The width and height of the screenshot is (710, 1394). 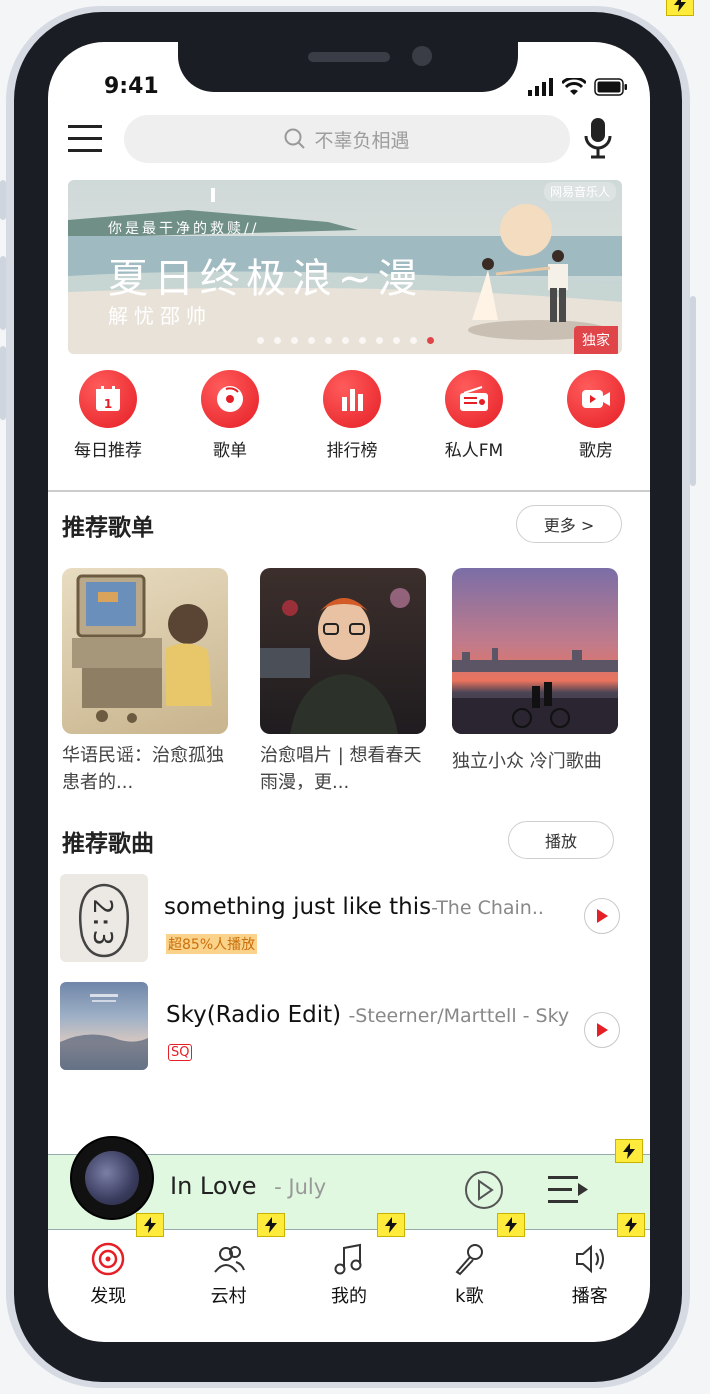 I want to click on battery-icon, so click(x=610, y=87).